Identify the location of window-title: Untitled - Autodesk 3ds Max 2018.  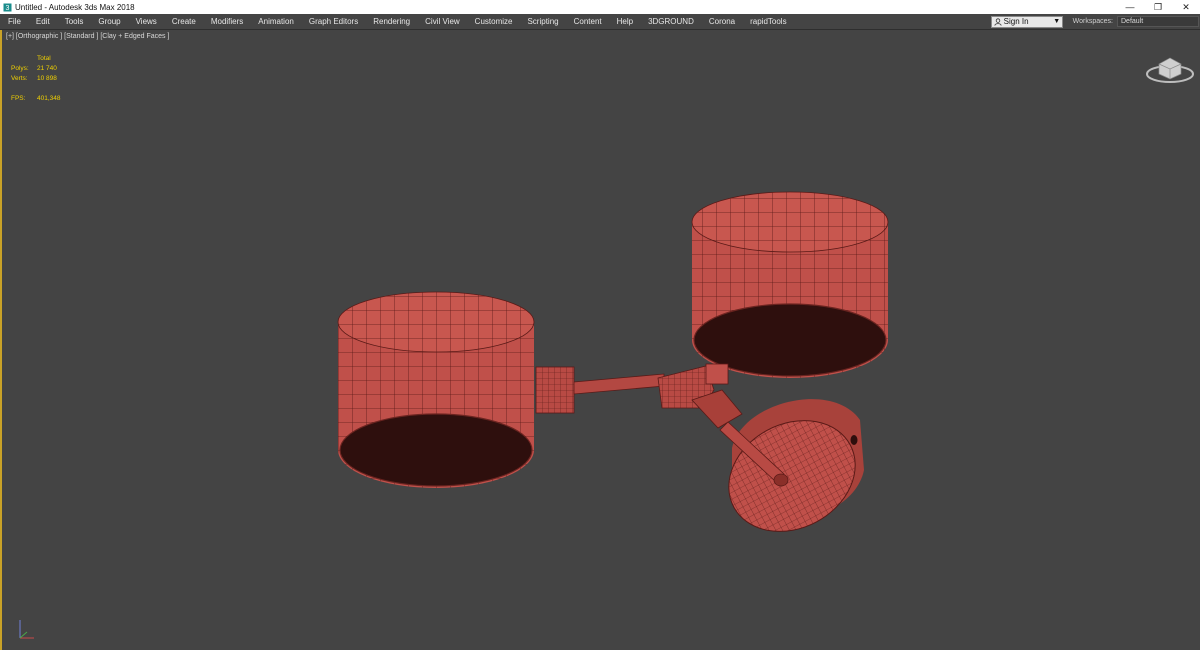
(75, 7).